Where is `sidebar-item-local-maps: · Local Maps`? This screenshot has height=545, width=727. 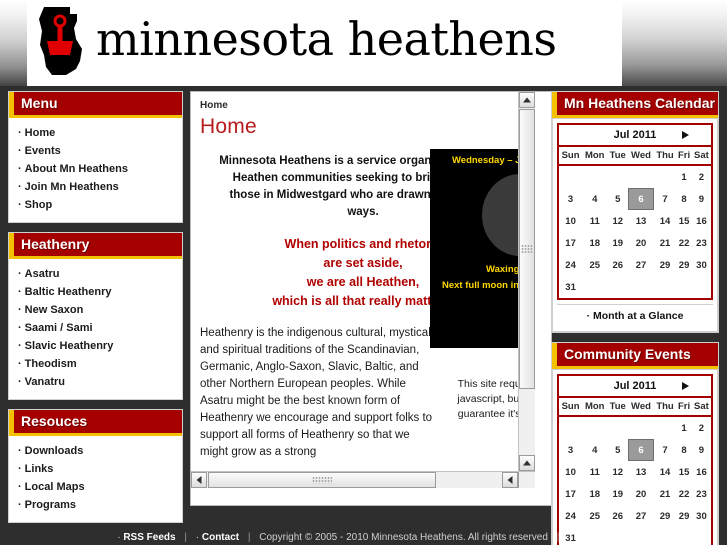
sidebar-item-local-maps: · Local Maps is located at coordinates (95, 487).